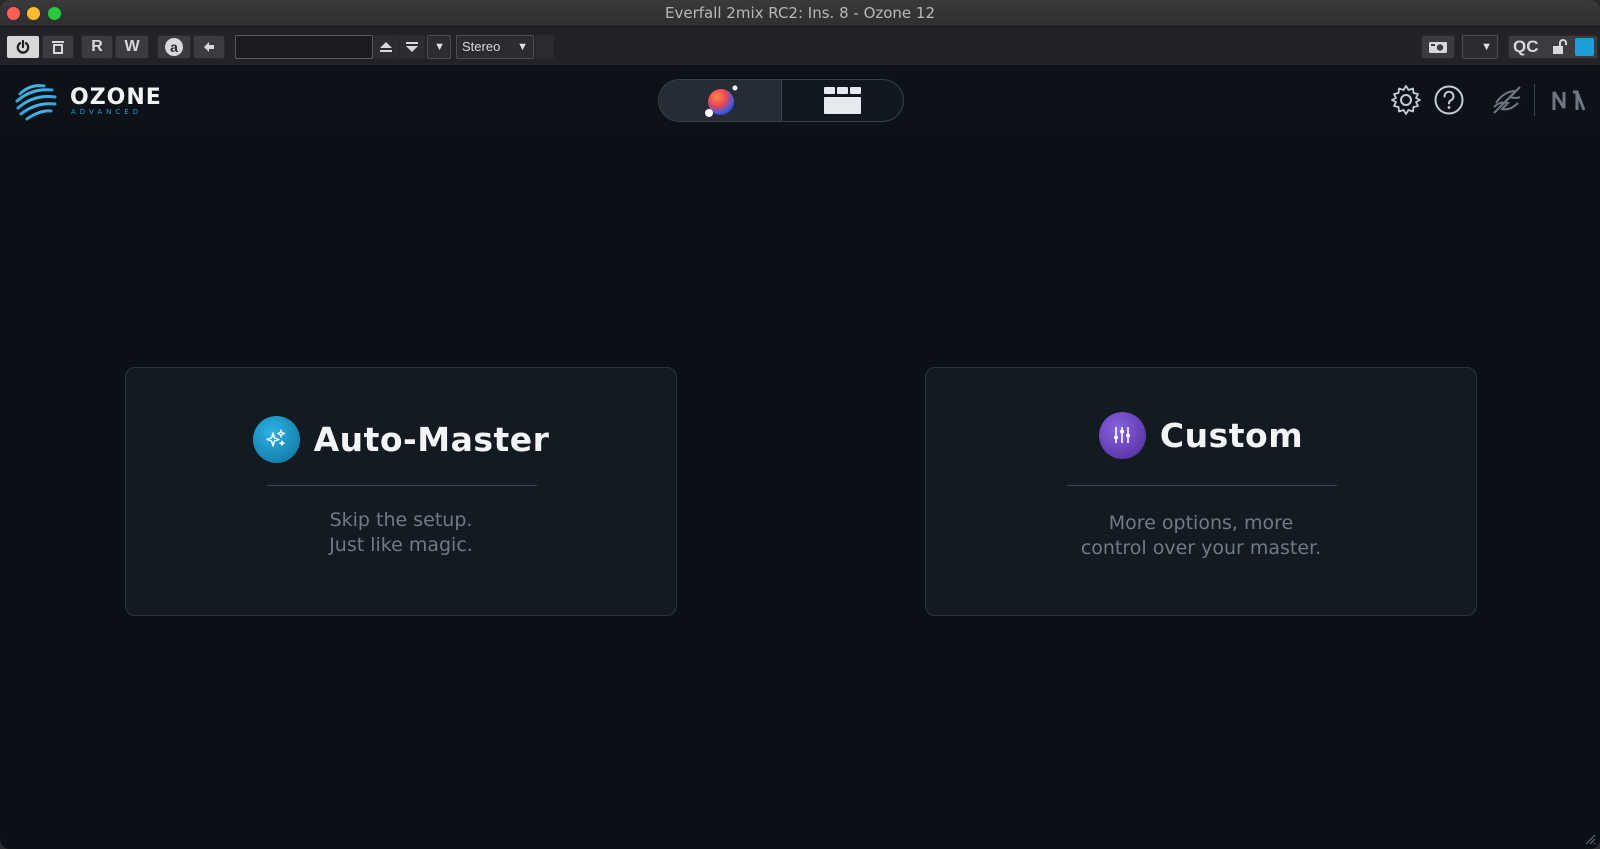  I want to click on ni-logo-icon, so click(1569, 100).